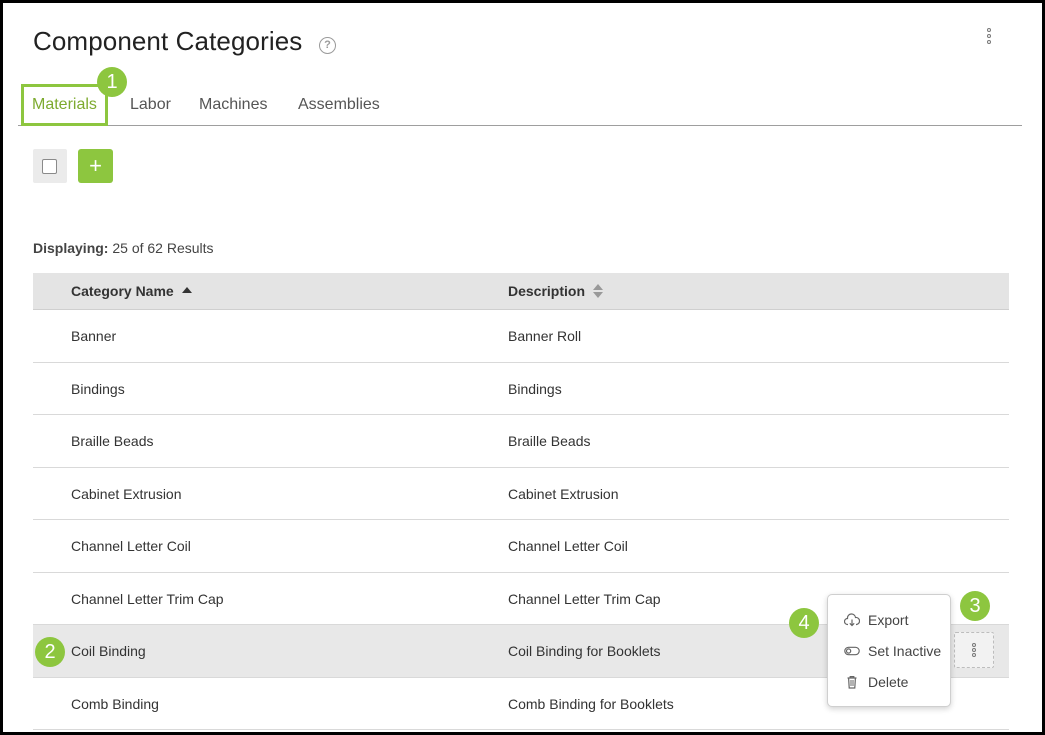 The width and height of the screenshot is (1045, 735). I want to click on cell-description: Coil Binding for Booklets, so click(584, 651).